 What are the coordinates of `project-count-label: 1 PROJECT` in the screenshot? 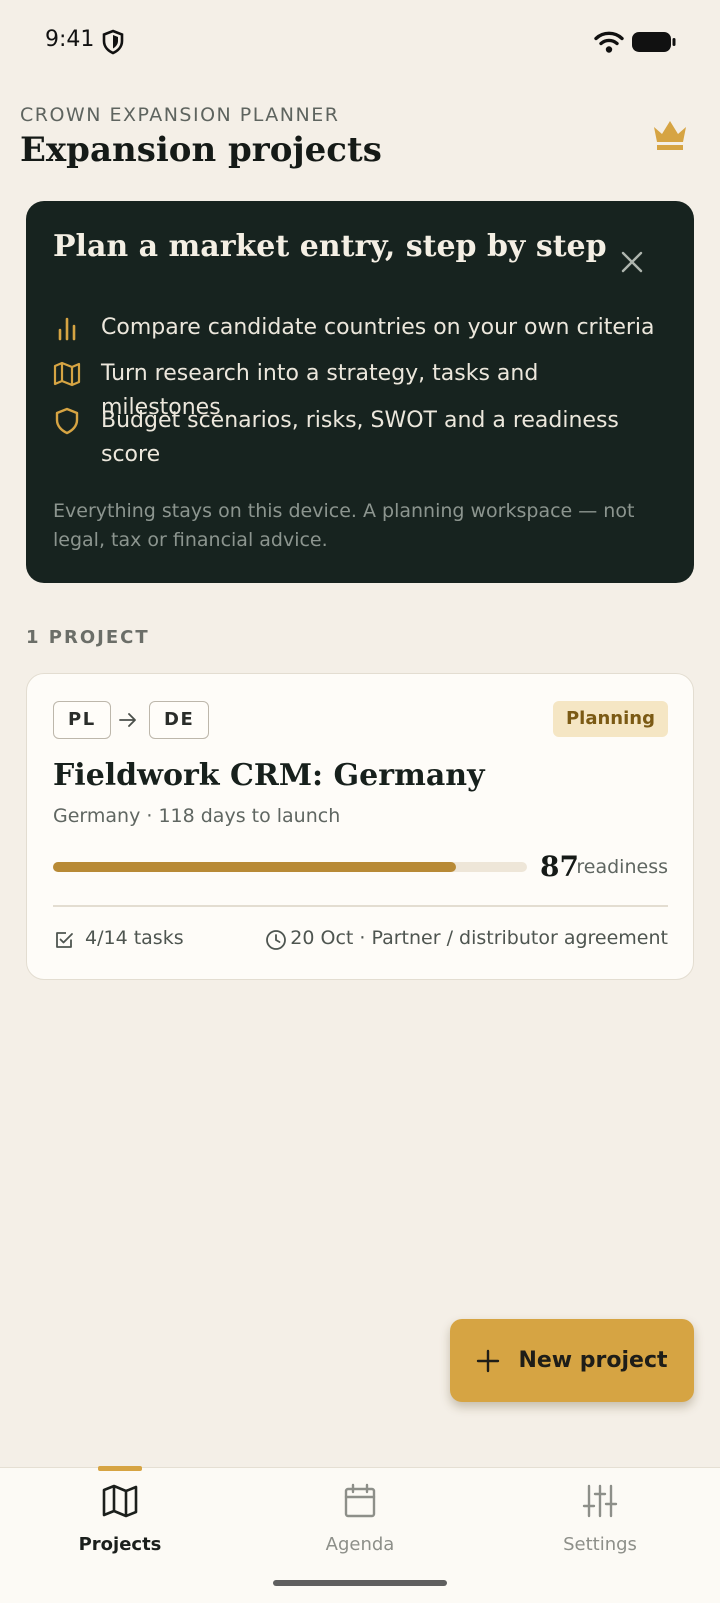 It's located at (88, 637).